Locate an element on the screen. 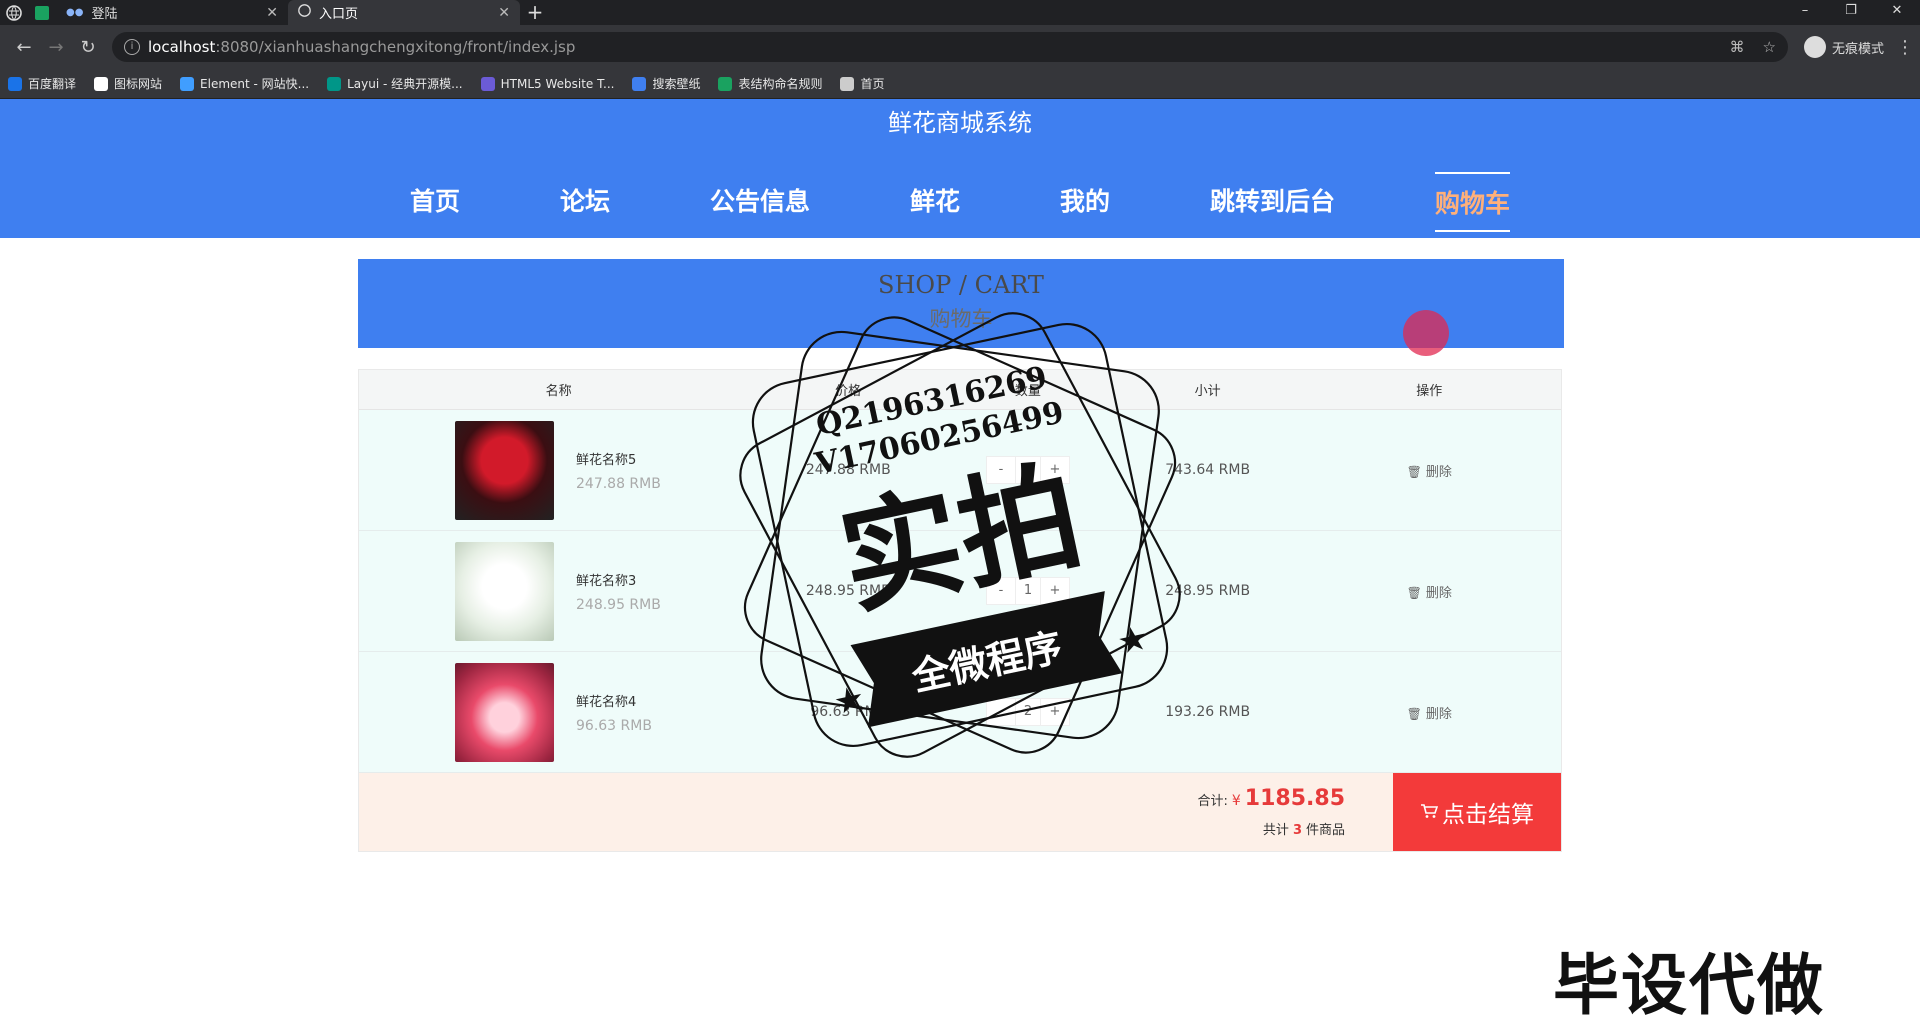 The width and height of the screenshot is (1920, 1028). quantity-value: 1 is located at coordinates (1027, 591).